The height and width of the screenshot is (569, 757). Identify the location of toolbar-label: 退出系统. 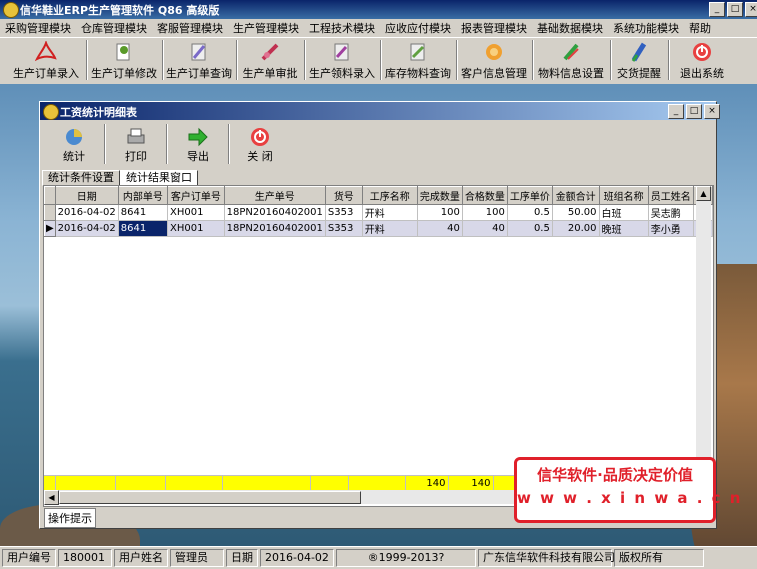
(702, 73).